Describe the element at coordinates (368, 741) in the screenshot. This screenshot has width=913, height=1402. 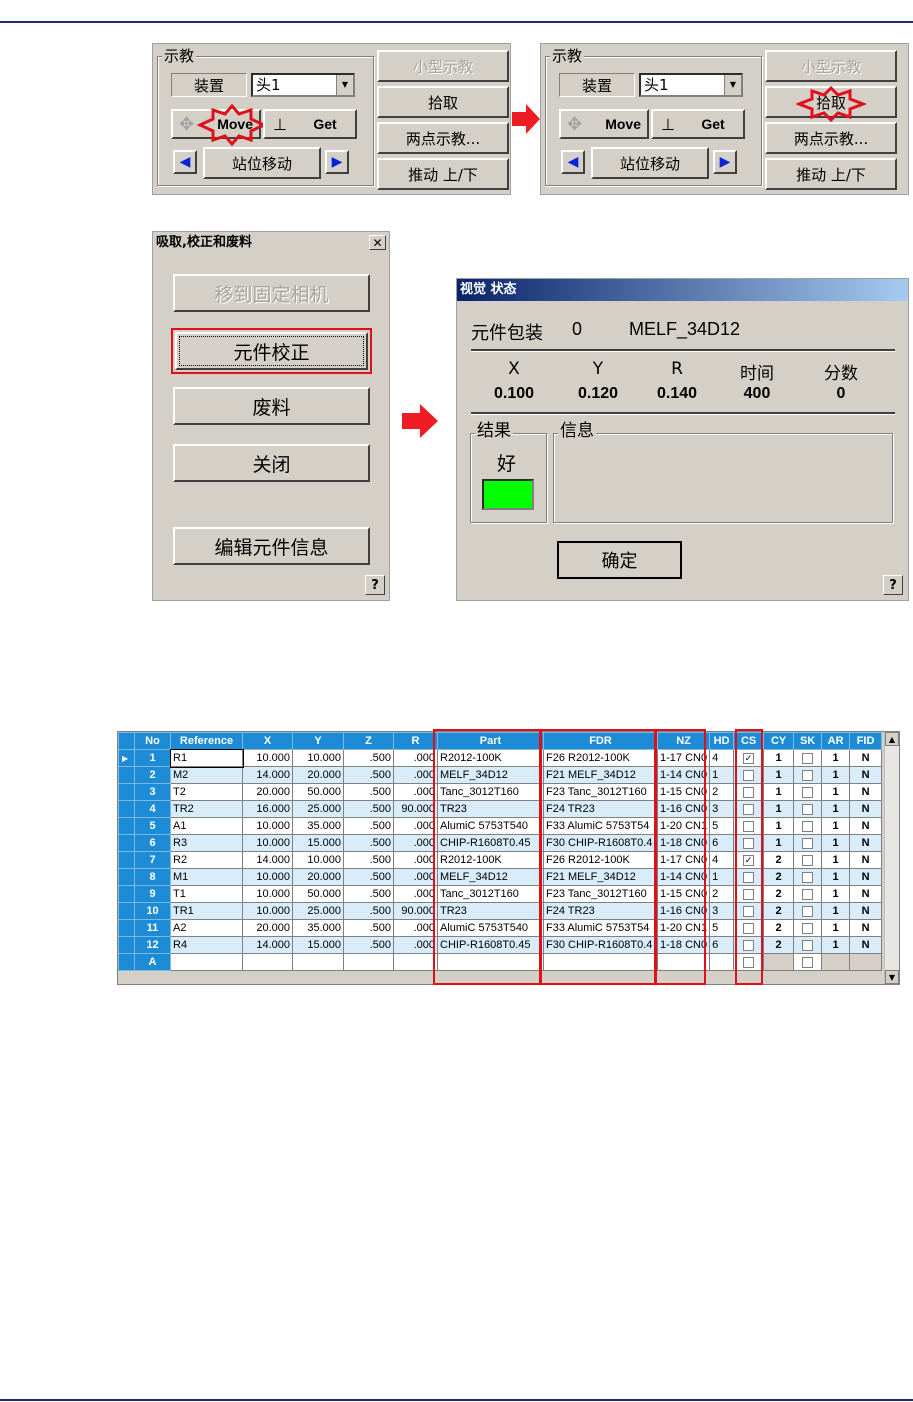
I see `column-header: Z` at that location.